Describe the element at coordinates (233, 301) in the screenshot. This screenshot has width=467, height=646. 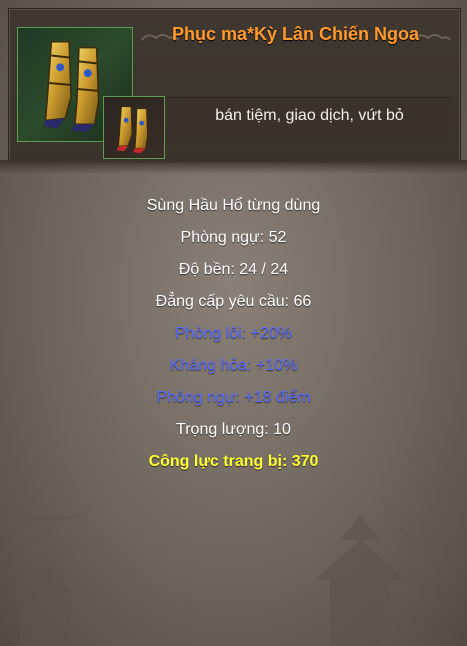
I see `stat-level-requirement: Đẳng cấp yêu cầu: 66` at that location.